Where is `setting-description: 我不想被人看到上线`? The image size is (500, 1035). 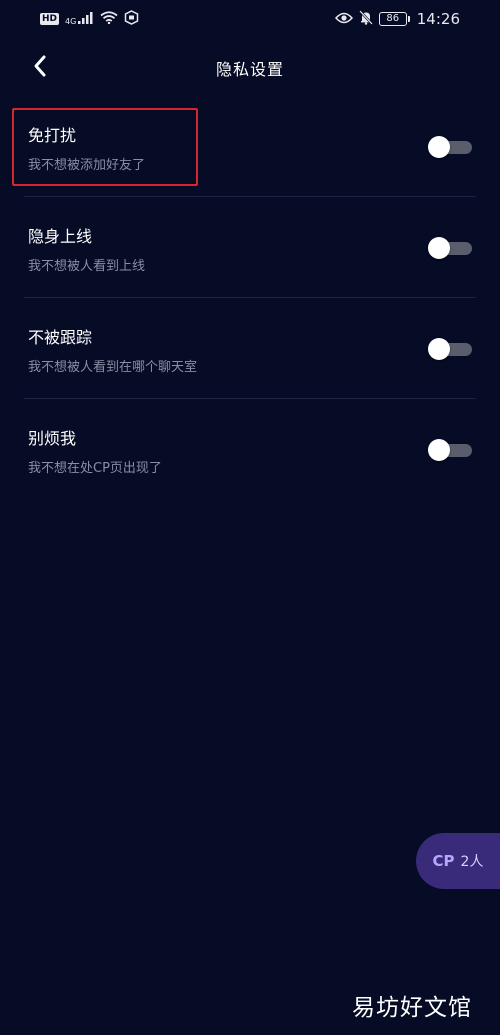 setting-description: 我不想被人看到上线 is located at coordinates (87, 266).